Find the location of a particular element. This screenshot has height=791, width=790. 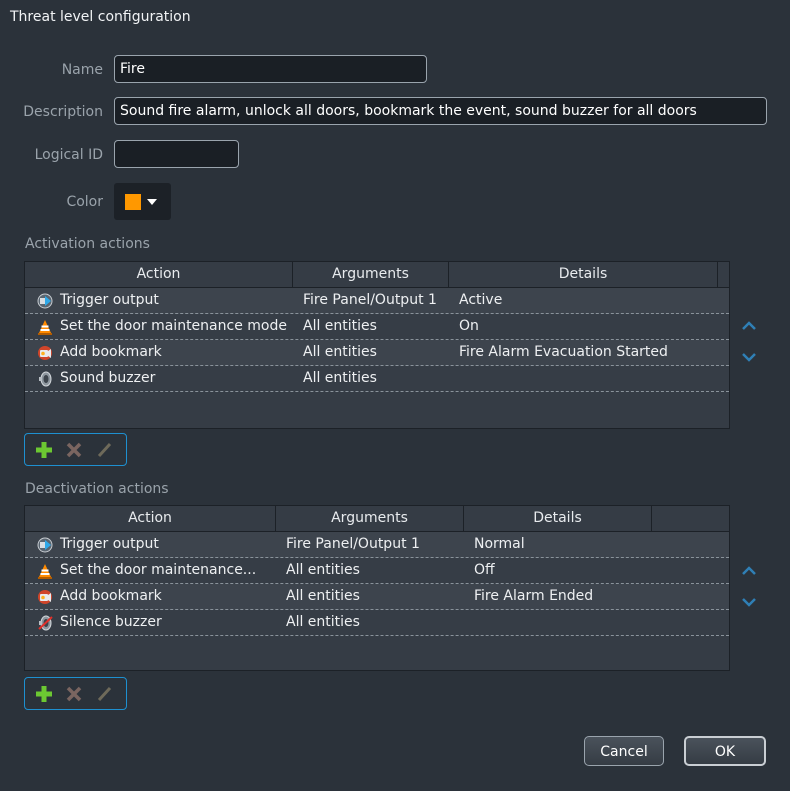

color-picker is located at coordinates (142, 201).